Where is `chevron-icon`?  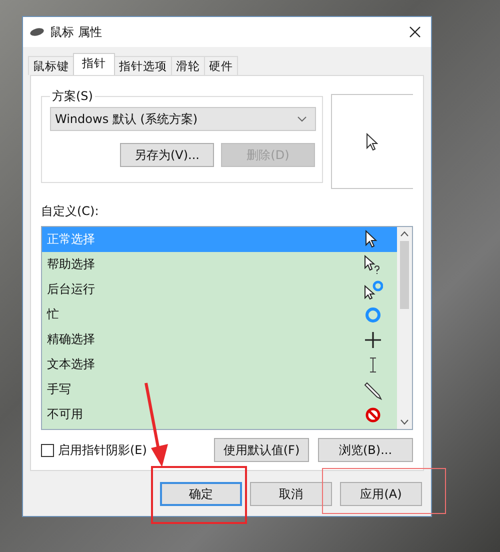
chevron-icon is located at coordinates (301, 119).